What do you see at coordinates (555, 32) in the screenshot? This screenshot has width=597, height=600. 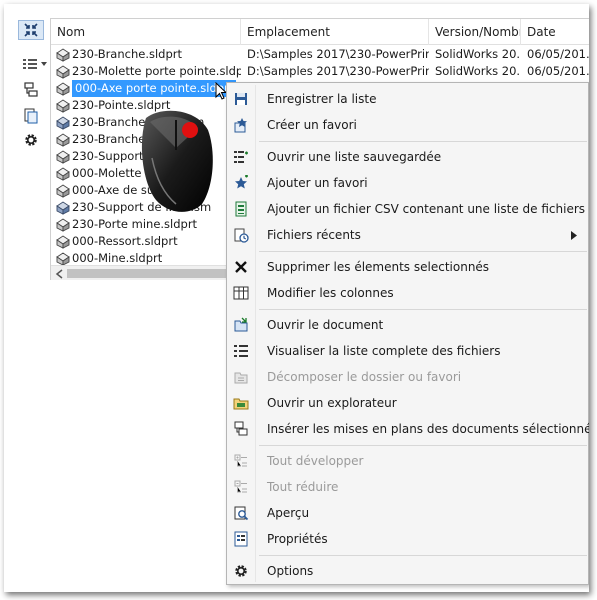 I see `column-date-header: Date` at bounding box center [555, 32].